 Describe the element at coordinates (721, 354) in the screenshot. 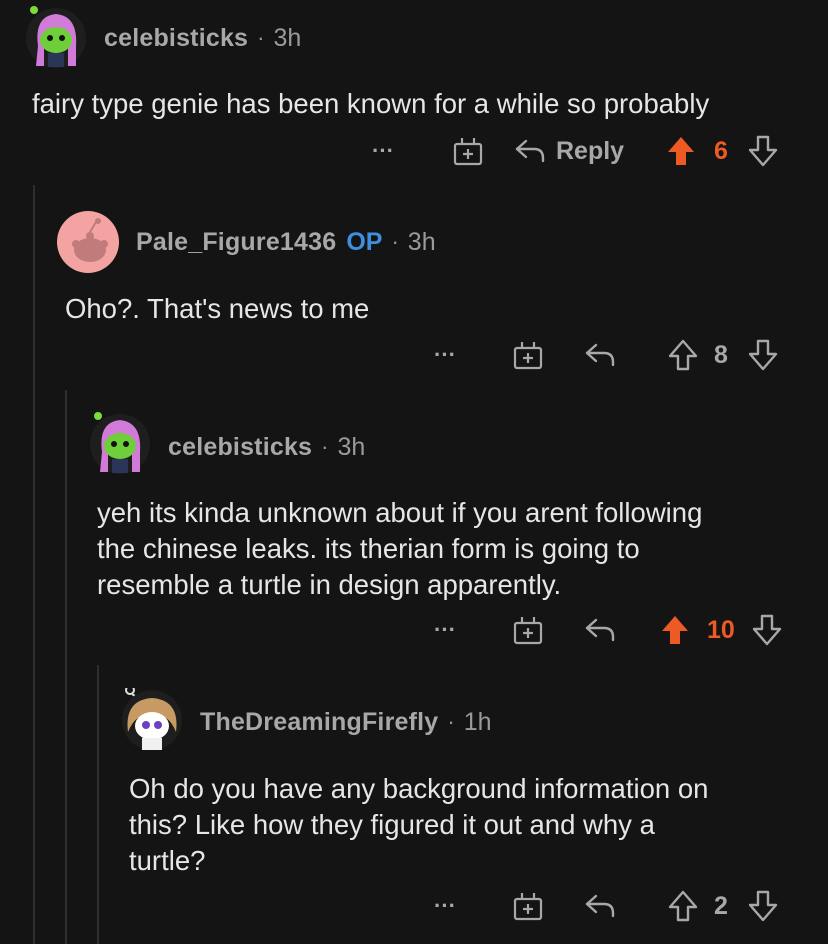

I see `vote-score: 8` at that location.